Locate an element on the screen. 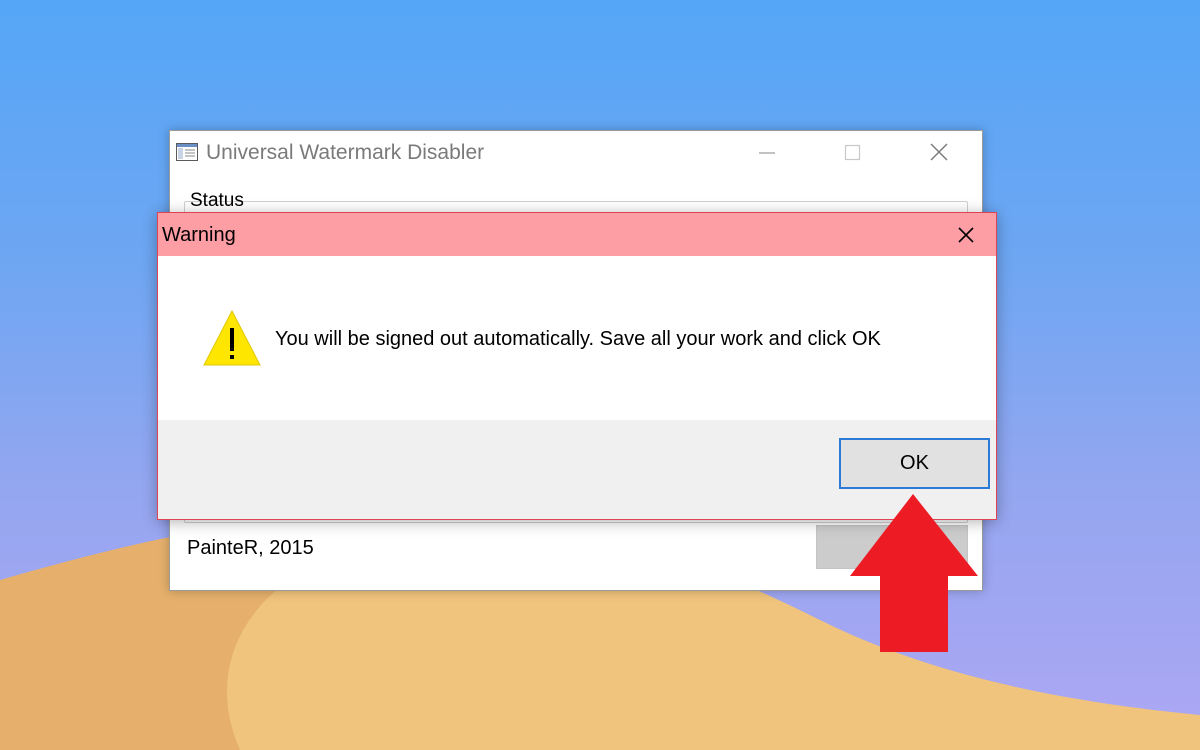 The width and height of the screenshot is (1200, 750). minimize-icon is located at coordinates (767, 153).